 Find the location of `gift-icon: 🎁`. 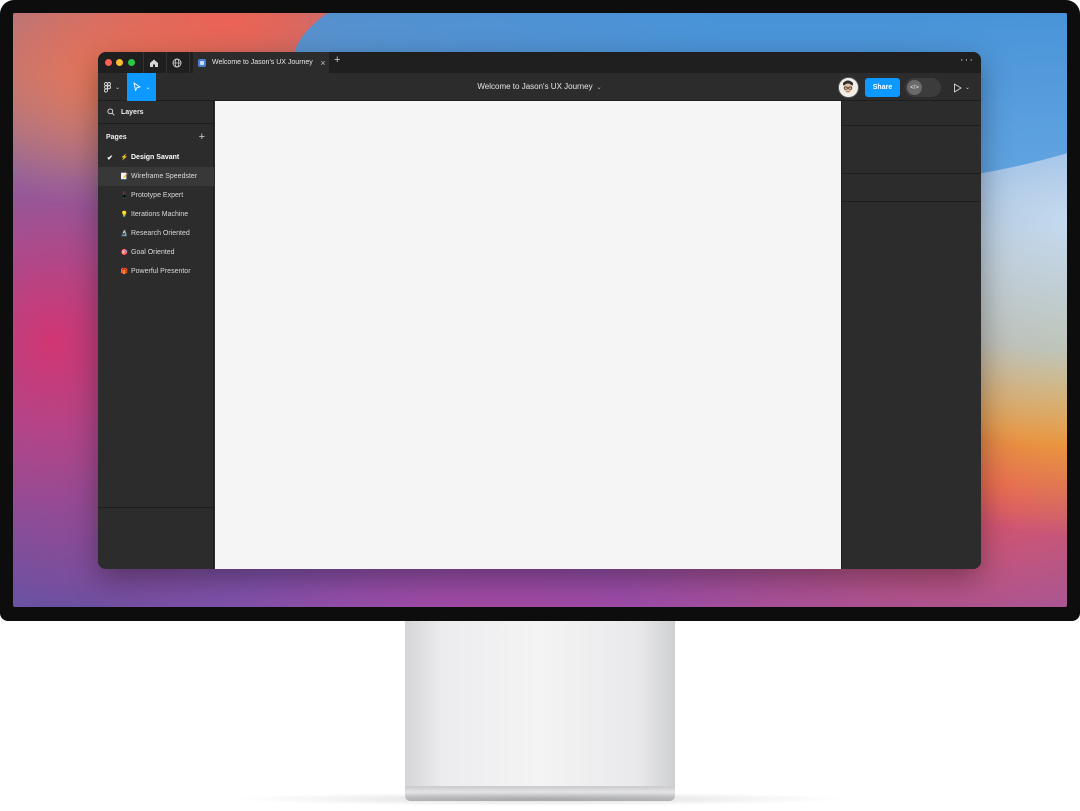

gift-icon: 🎁 is located at coordinates (124, 272).